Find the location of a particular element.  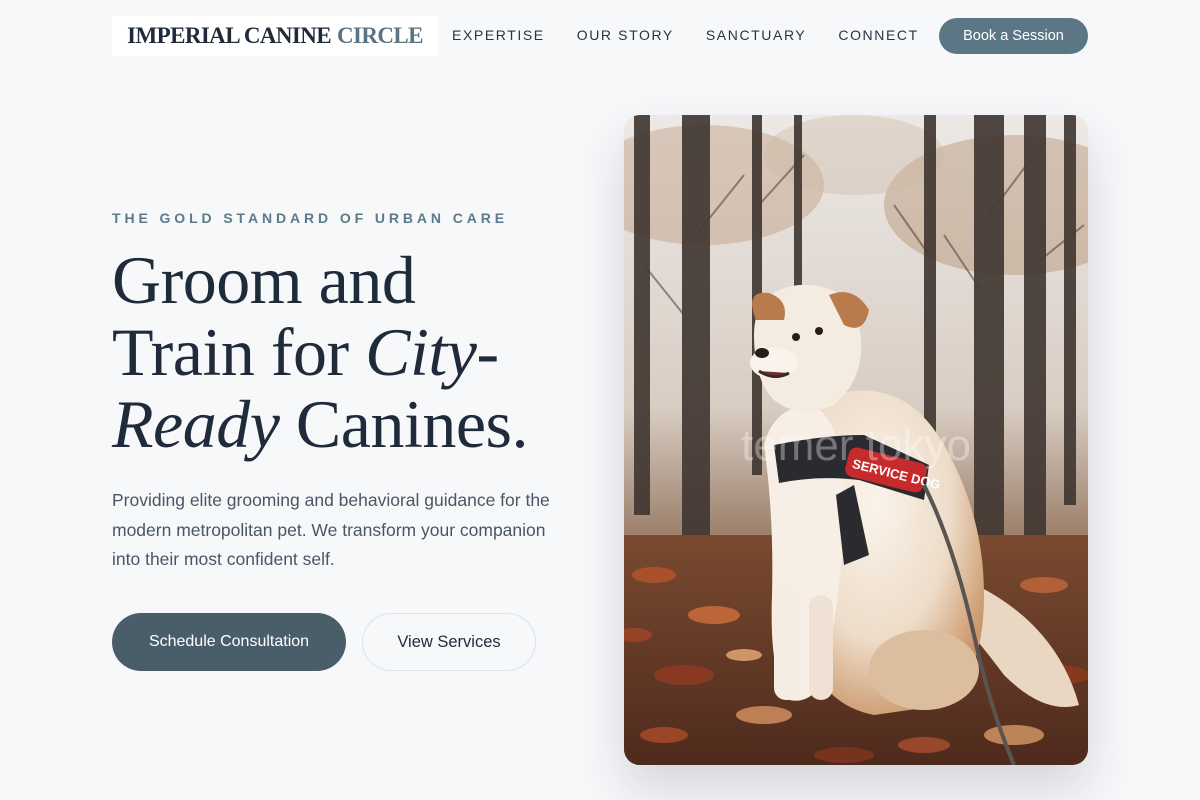

schedule-consultation-button: Schedule Consultation is located at coordinates (229, 642).